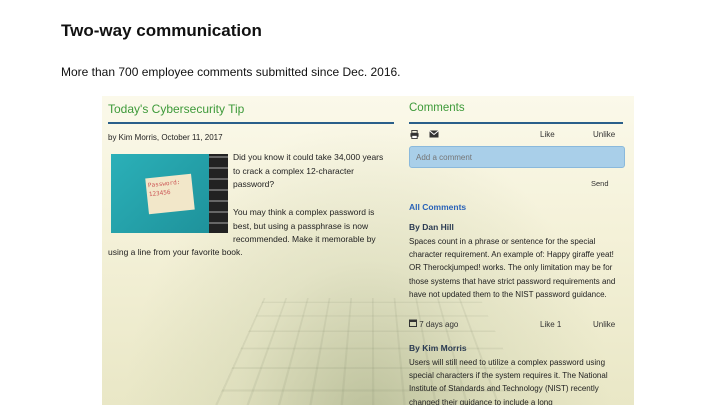  Describe the element at coordinates (434, 135) in the screenshot. I see `mail-icon` at that location.